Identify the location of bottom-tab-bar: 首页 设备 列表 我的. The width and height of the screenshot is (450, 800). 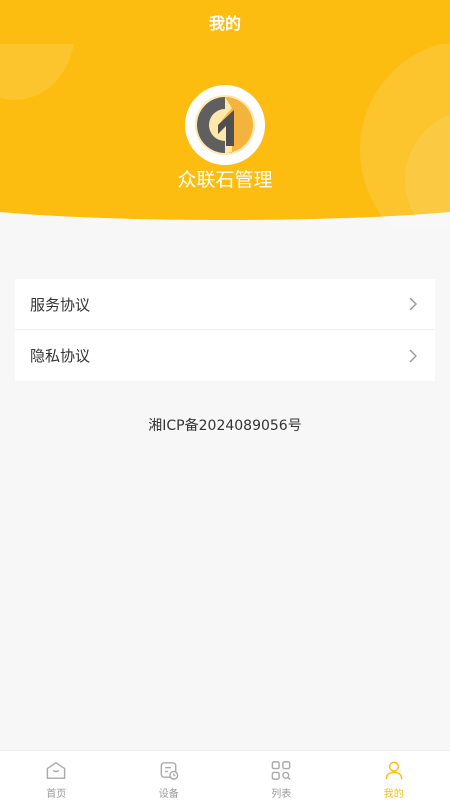
(225, 775).